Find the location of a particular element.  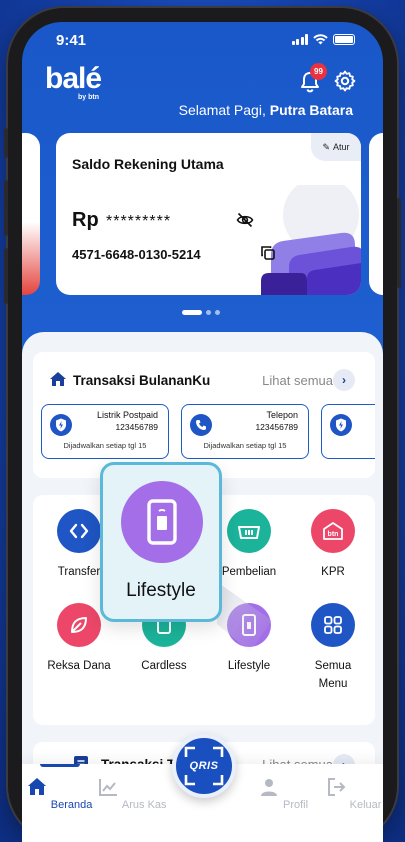

signal-icon is located at coordinates (299, 39).